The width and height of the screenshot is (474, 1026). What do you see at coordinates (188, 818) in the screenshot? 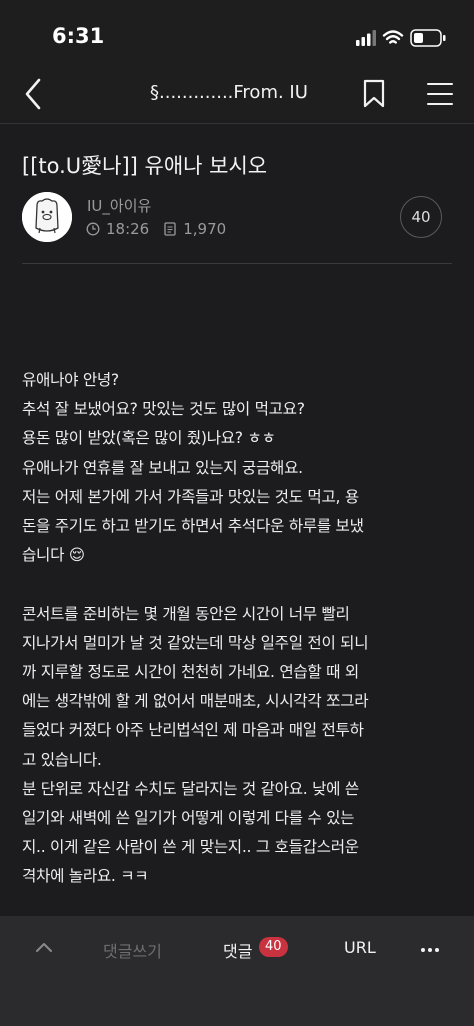
I see `content-line: 일기와 새벽에 쓴 일기가 어떻게 이렇게 다를 수 있는` at bounding box center [188, 818].